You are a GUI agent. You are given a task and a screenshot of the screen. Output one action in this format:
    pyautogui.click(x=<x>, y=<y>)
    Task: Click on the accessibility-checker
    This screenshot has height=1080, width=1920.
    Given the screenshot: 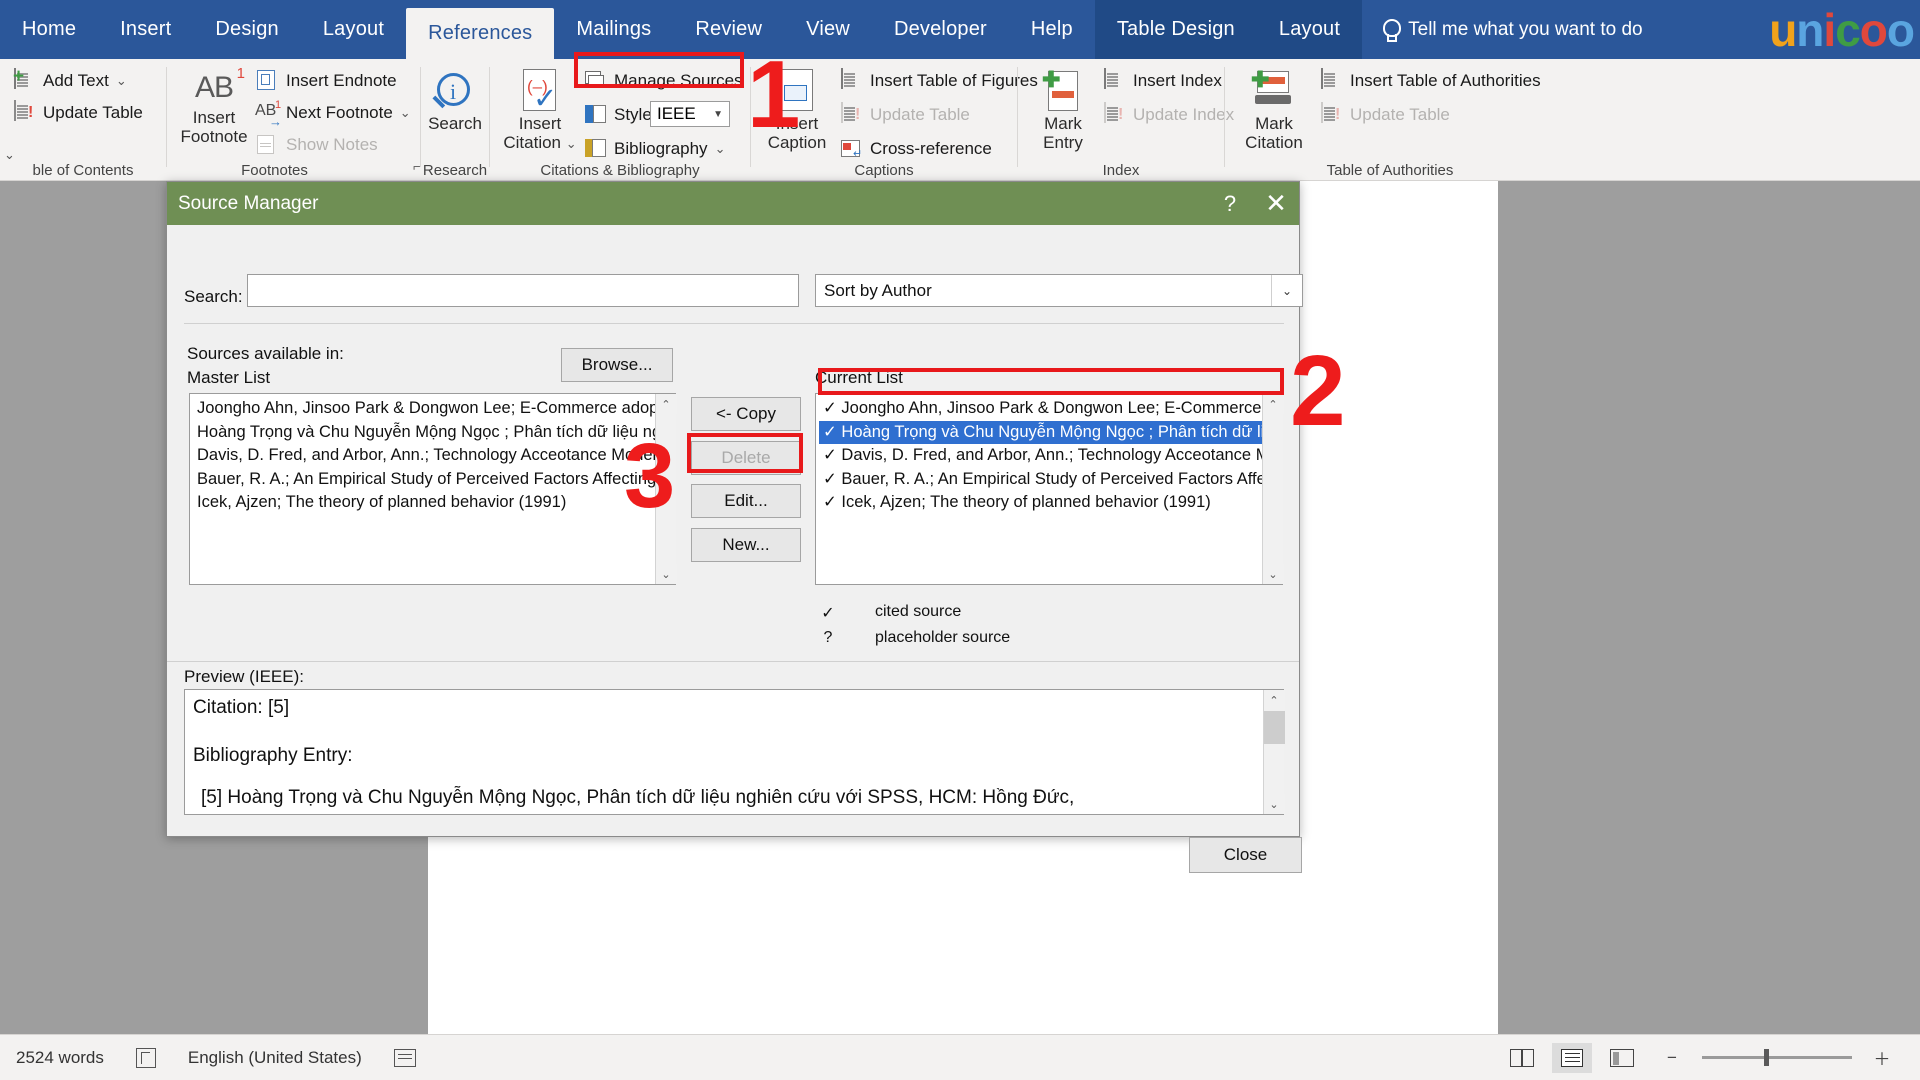 What is the action you would take?
    pyautogui.click(x=146, y=1057)
    